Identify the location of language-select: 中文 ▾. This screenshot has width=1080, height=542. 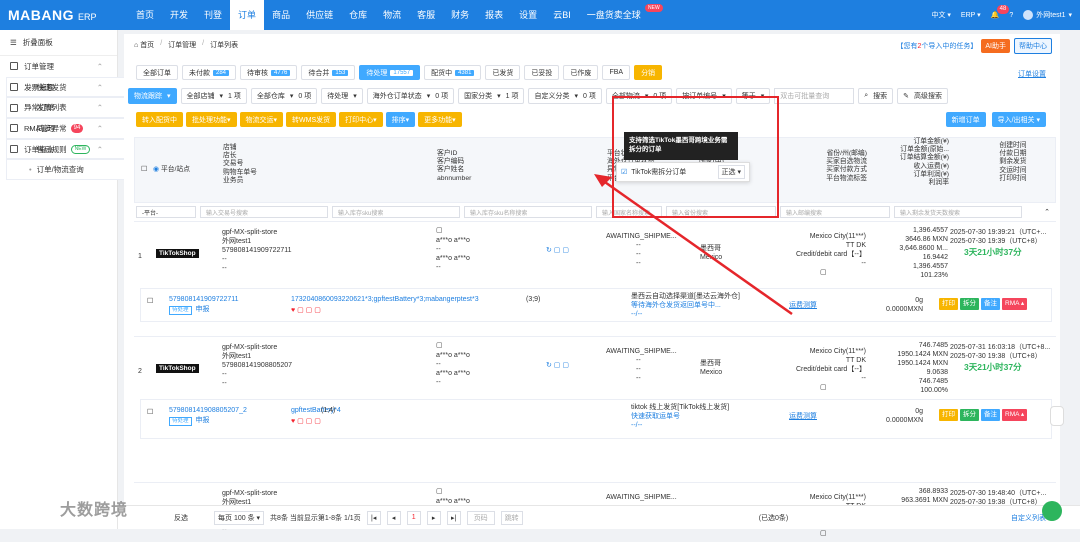
(940, 15).